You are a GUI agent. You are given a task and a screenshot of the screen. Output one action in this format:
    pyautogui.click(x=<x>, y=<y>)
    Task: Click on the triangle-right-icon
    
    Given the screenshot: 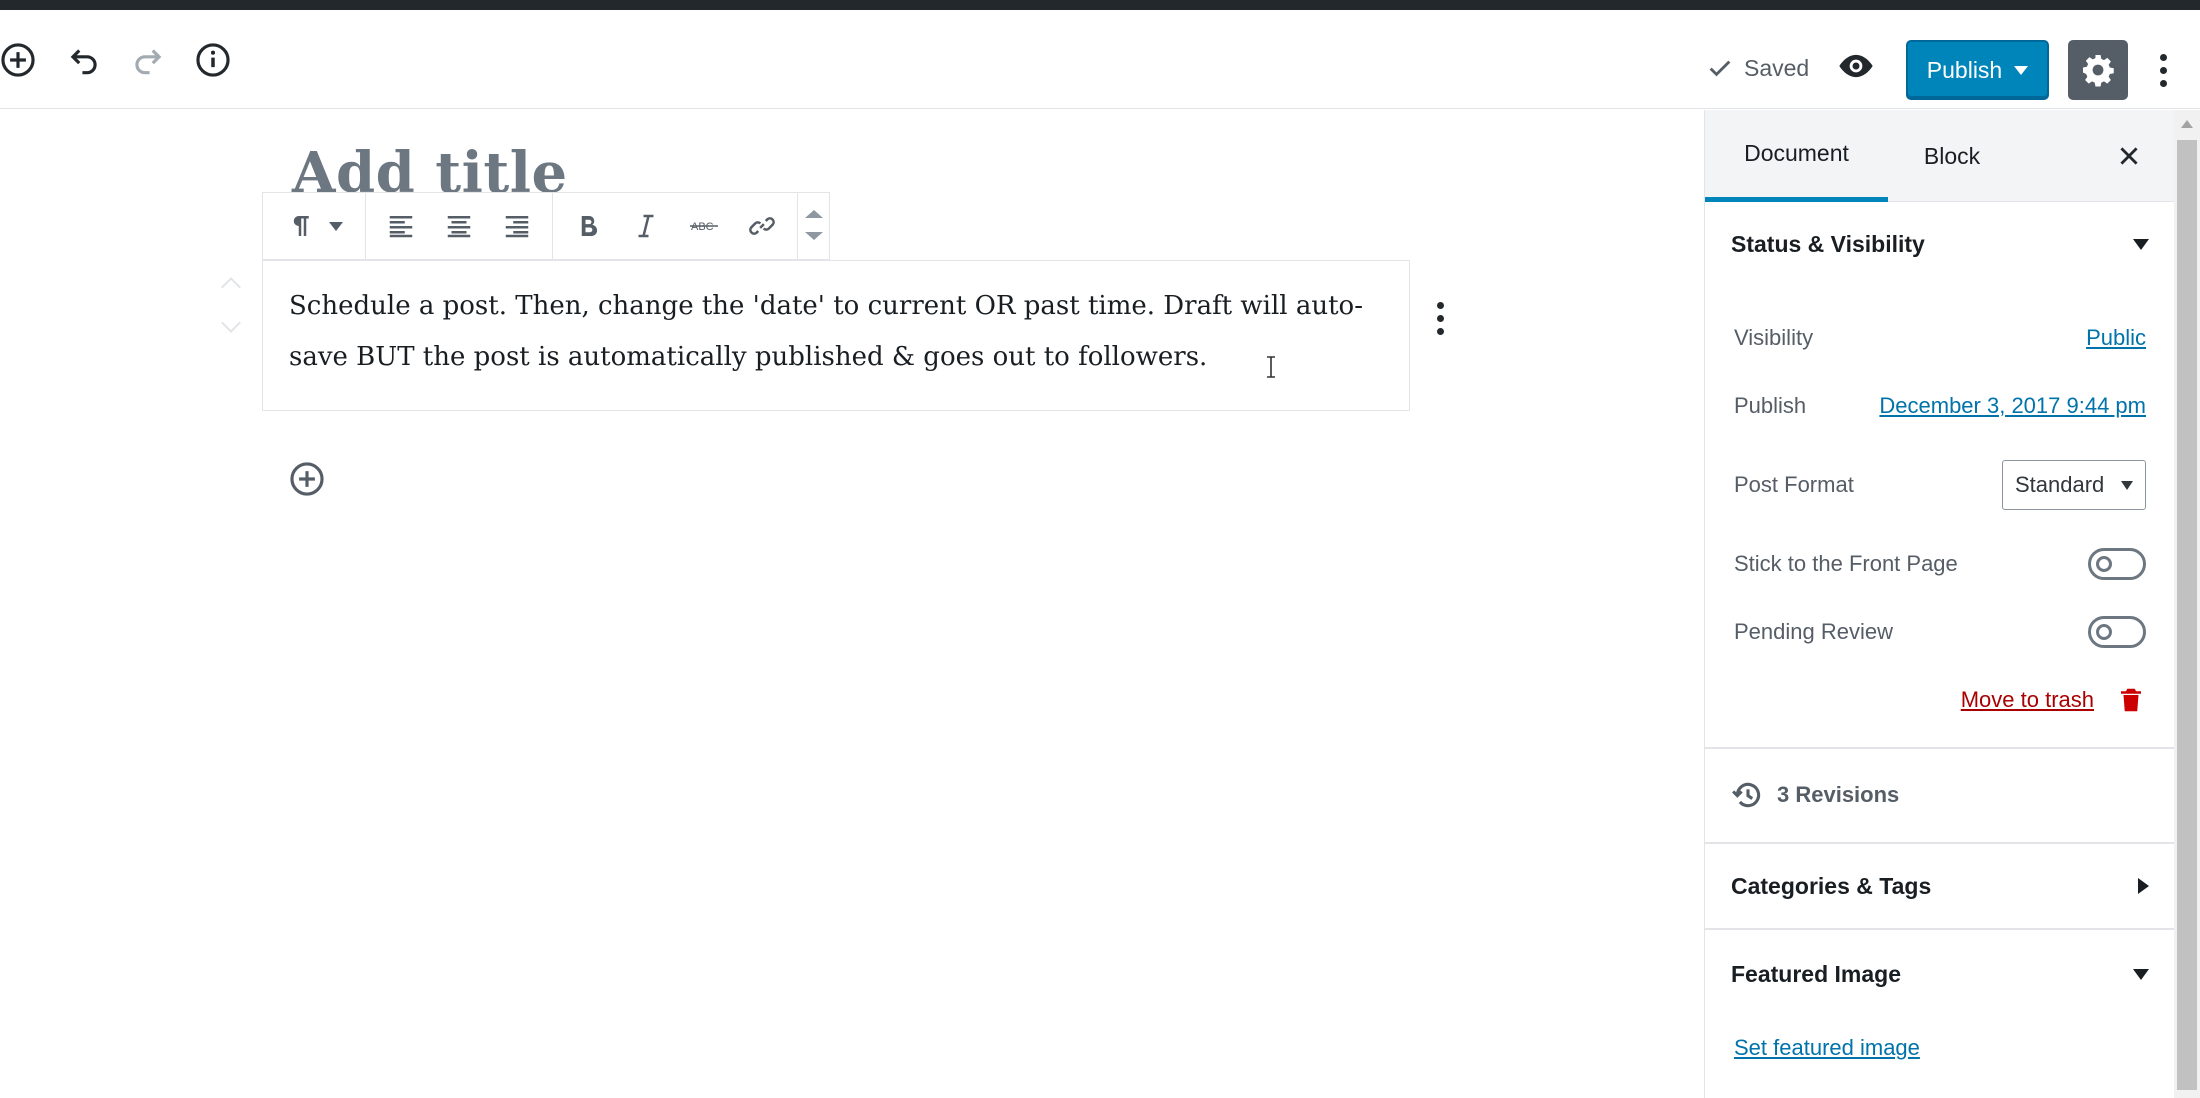 What is the action you would take?
    pyautogui.click(x=2143, y=886)
    